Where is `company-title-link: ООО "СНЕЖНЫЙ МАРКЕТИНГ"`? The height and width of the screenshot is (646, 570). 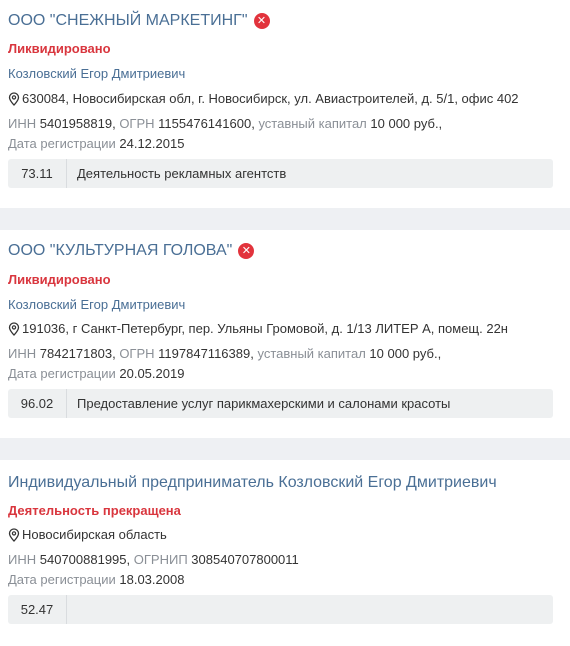 company-title-link: ООО "СНЕЖНЫЙ МАРКЕТИНГ" is located at coordinates (128, 21).